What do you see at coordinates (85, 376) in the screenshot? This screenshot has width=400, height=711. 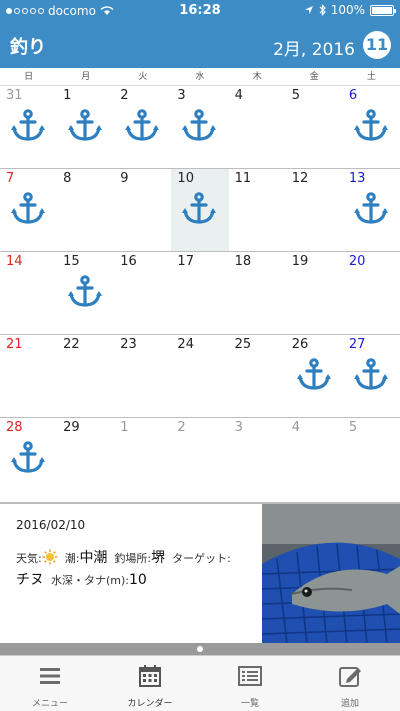 I see `calendar-day-cell: 22` at bounding box center [85, 376].